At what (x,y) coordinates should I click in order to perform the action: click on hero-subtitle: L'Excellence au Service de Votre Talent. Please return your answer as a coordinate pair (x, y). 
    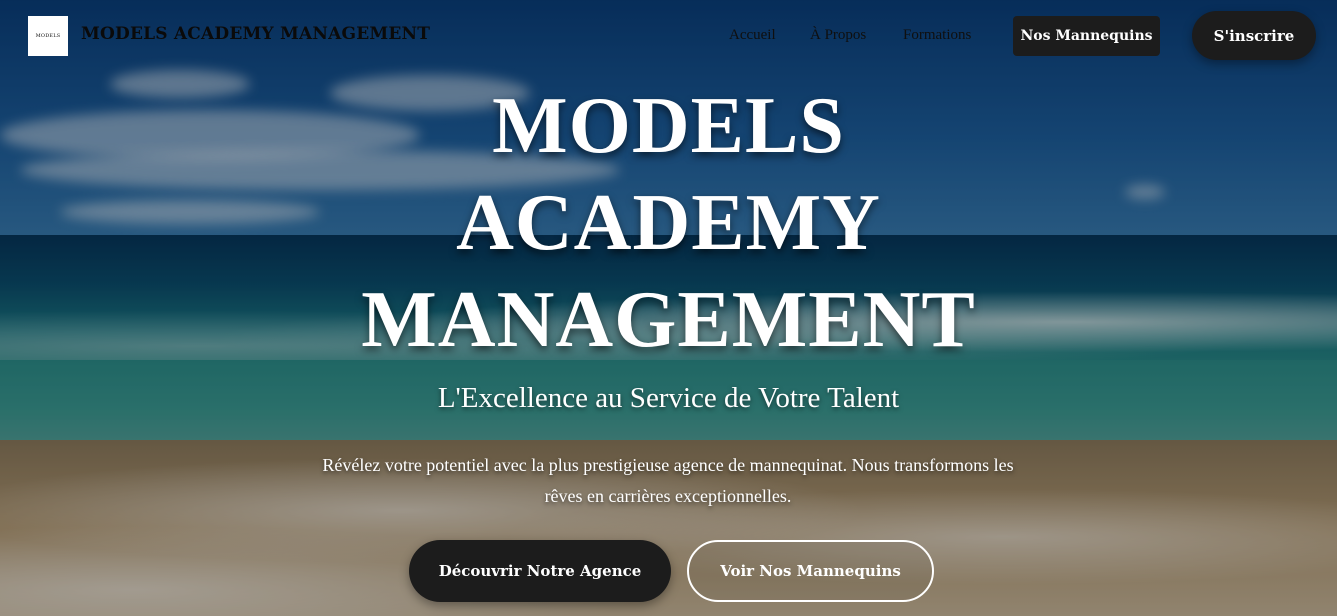
    Looking at the image, I should click on (668, 398).